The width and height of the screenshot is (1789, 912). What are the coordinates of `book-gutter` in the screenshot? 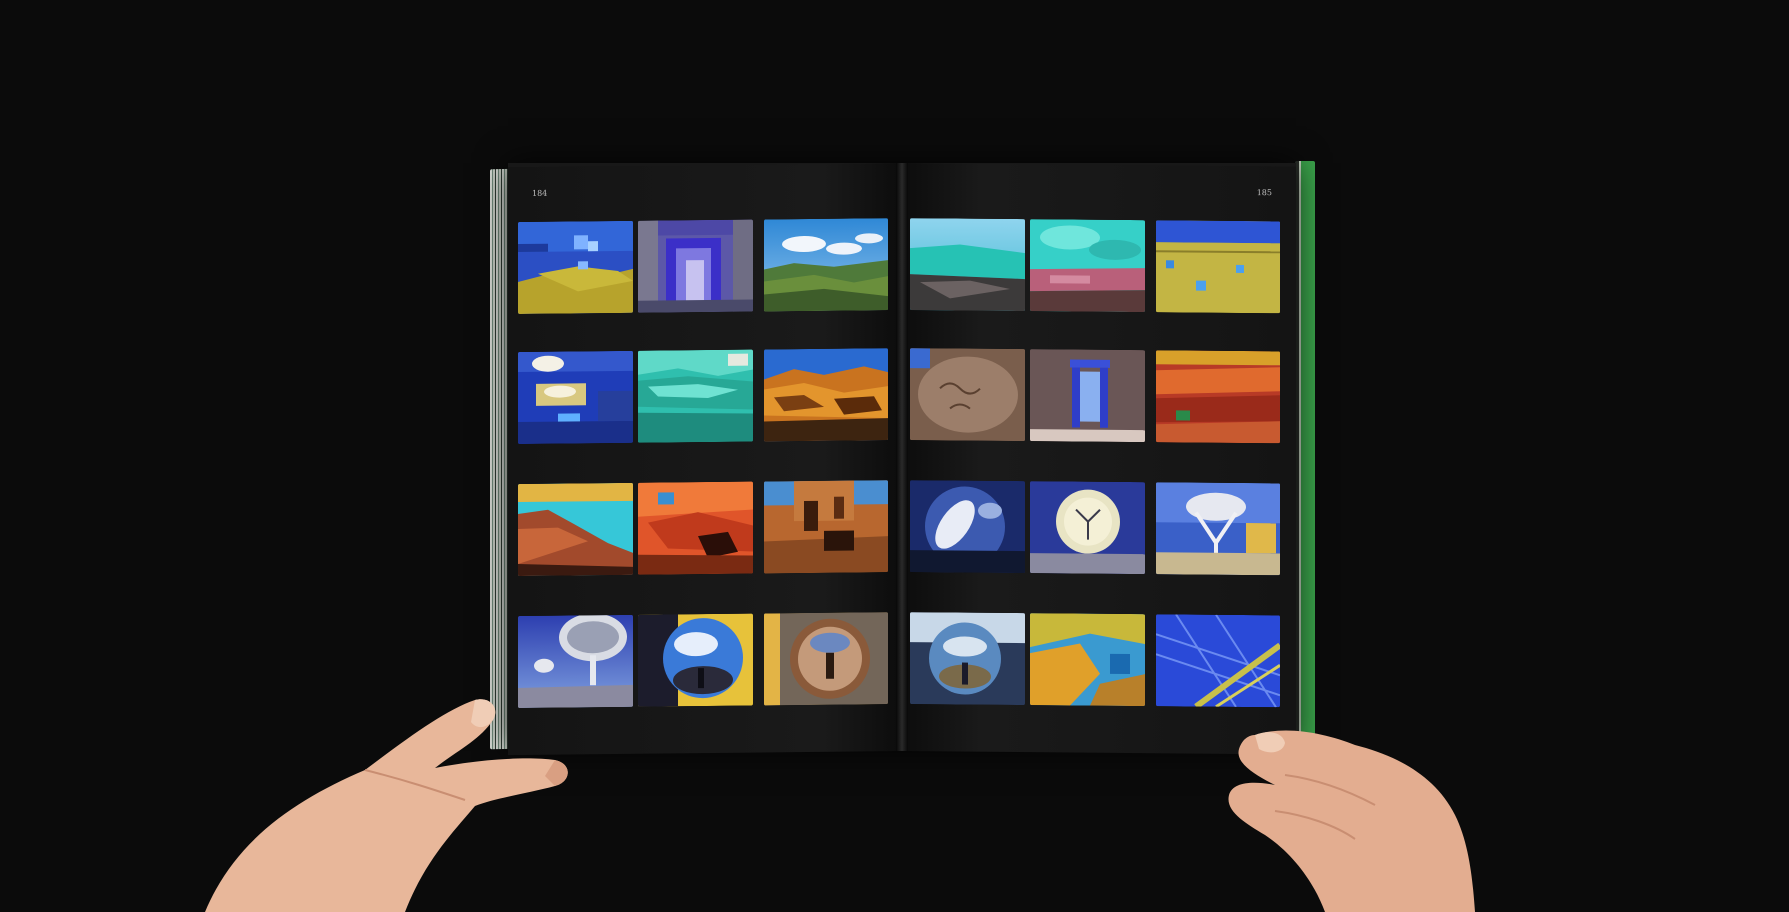 It's located at (902, 457).